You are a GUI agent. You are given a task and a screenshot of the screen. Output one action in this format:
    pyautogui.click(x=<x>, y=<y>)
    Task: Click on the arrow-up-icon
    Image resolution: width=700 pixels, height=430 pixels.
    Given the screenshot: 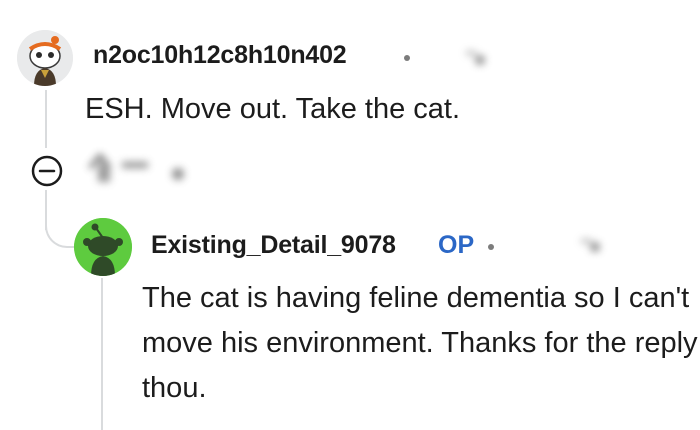 What is the action you would take?
    pyautogui.click(x=136, y=167)
    